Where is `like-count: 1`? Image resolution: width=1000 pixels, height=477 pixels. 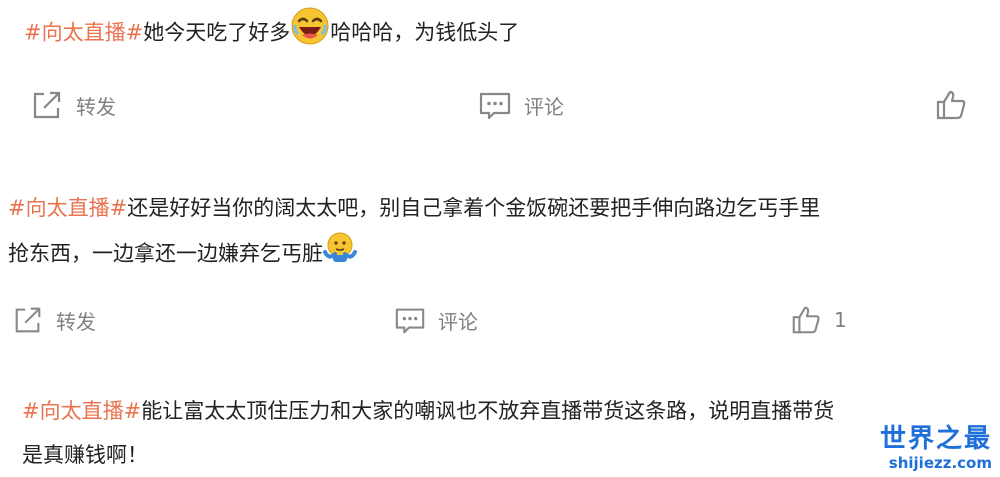
like-count: 1 is located at coordinates (840, 320).